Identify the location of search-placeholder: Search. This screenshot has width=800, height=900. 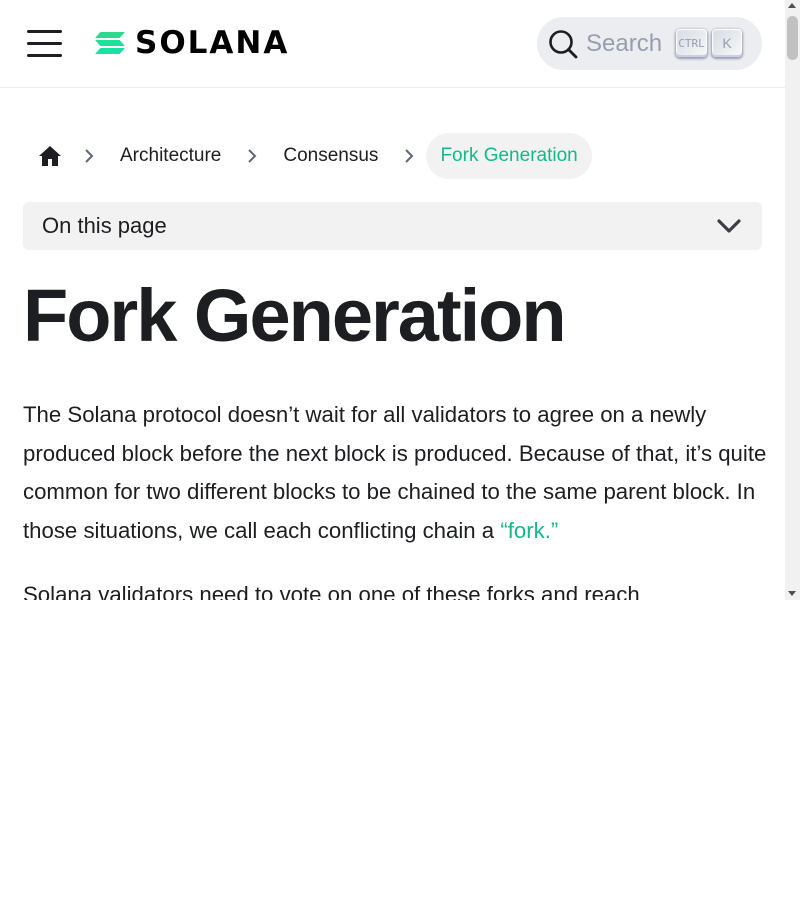
(624, 43).